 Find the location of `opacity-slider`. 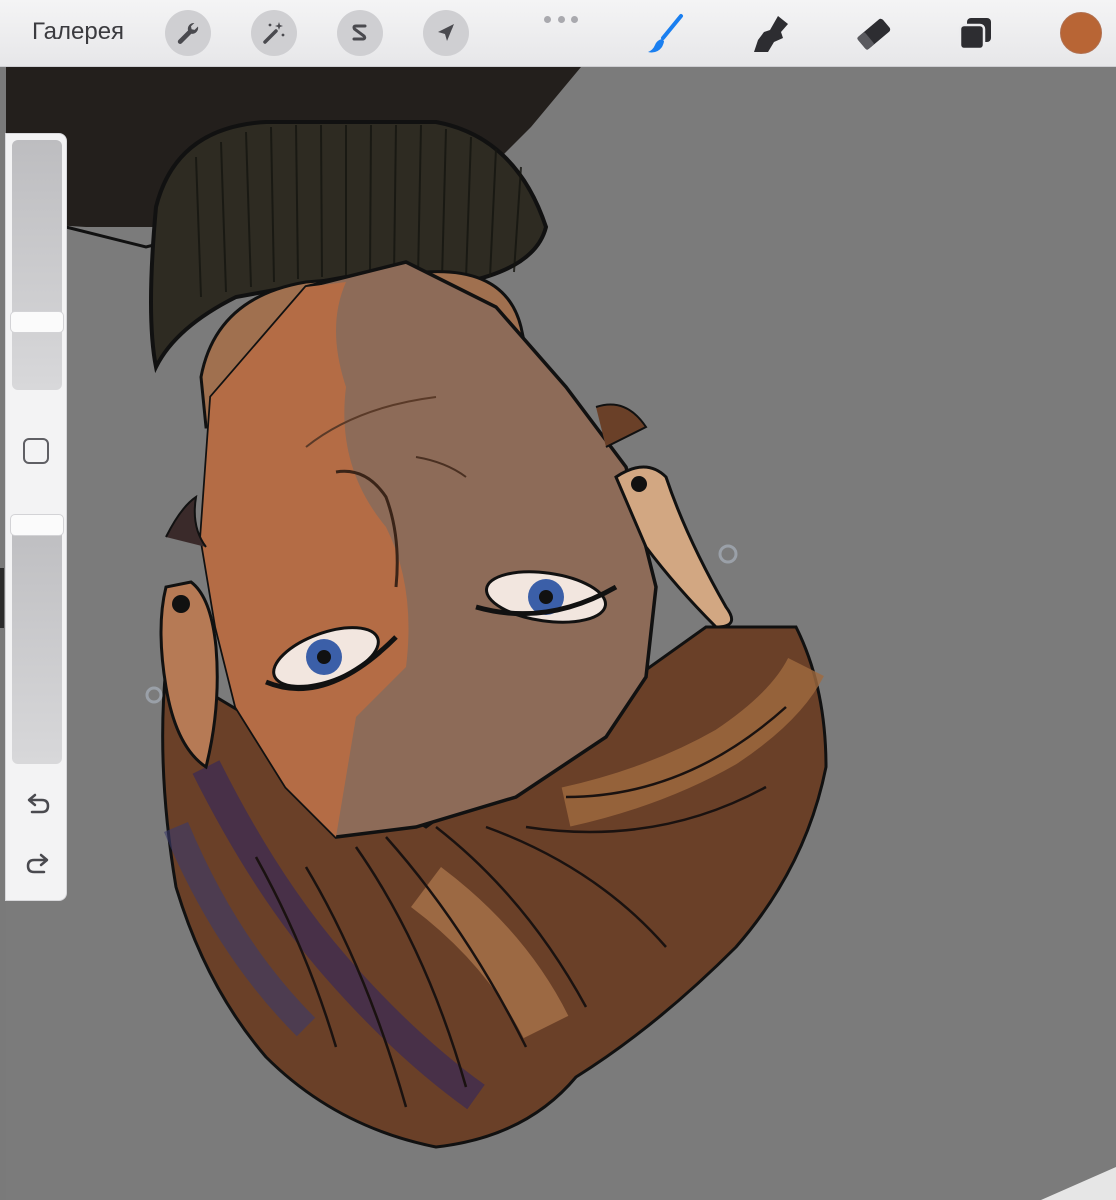

opacity-slider is located at coordinates (37, 639).